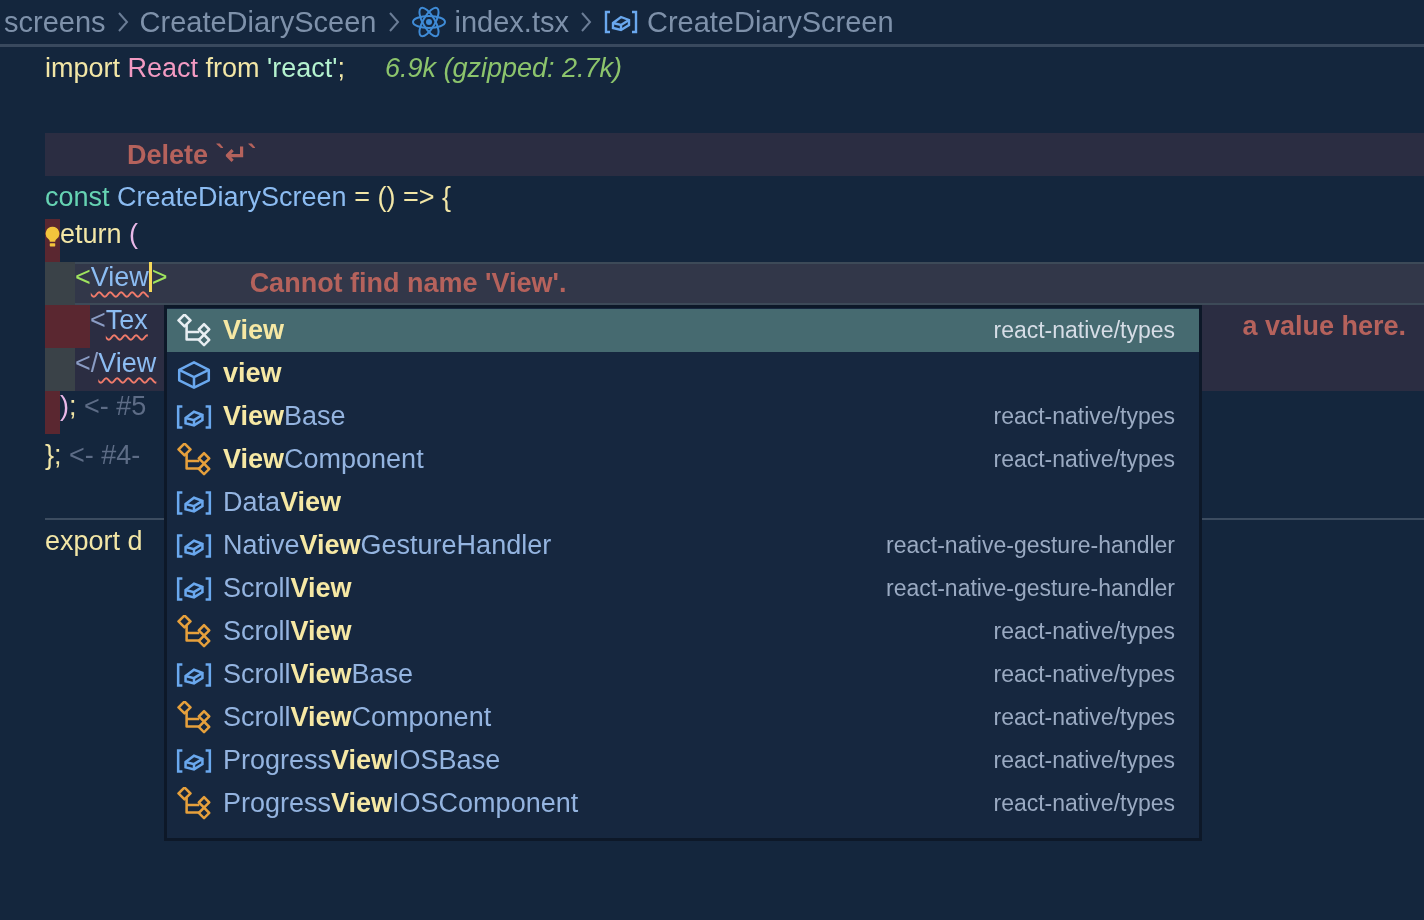 The width and height of the screenshot is (1424, 920). What do you see at coordinates (683, 588) in the screenshot?
I see `suggestion-item: ScrollView react-native-gesture-handler` at bounding box center [683, 588].